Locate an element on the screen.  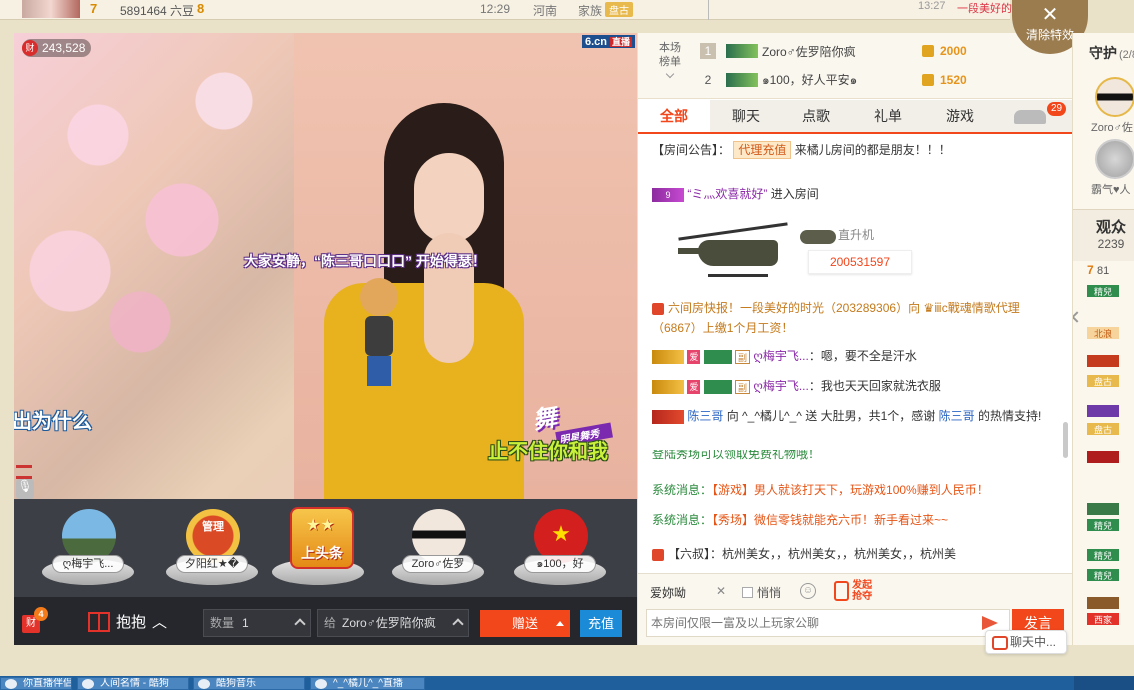
browser-icon is located at coordinates (321, 684).